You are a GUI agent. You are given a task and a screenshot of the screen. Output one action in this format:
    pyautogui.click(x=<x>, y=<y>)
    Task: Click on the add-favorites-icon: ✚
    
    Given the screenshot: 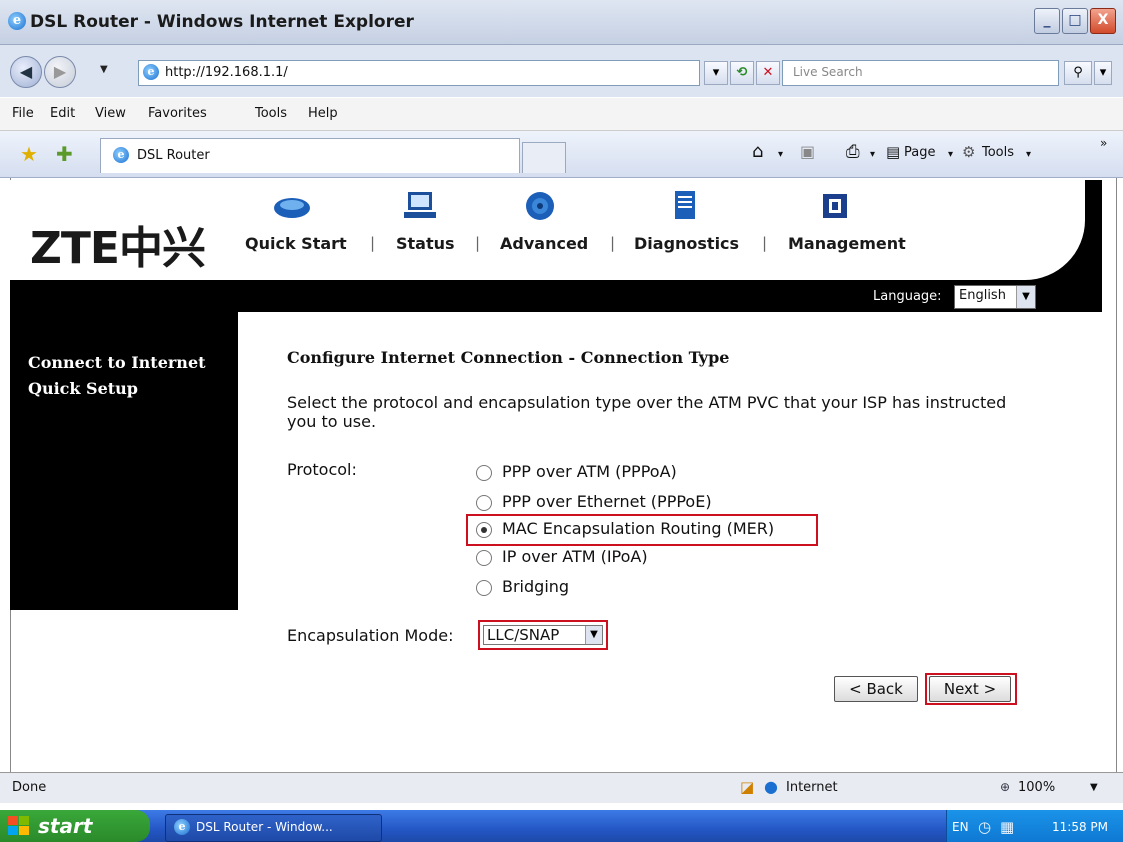 What is the action you would take?
    pyautogui.click(x=64, y=154)
    